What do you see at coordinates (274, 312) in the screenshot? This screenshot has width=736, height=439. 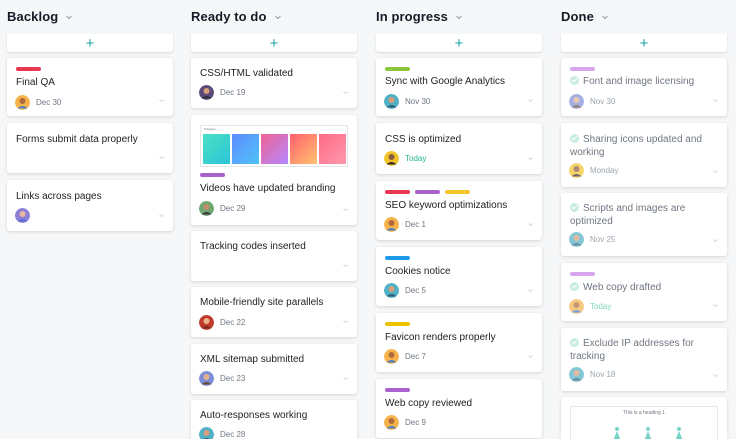 I see `task-card: Mobile-friendly site parallels Dec 22` at bounding box center [274, 312].